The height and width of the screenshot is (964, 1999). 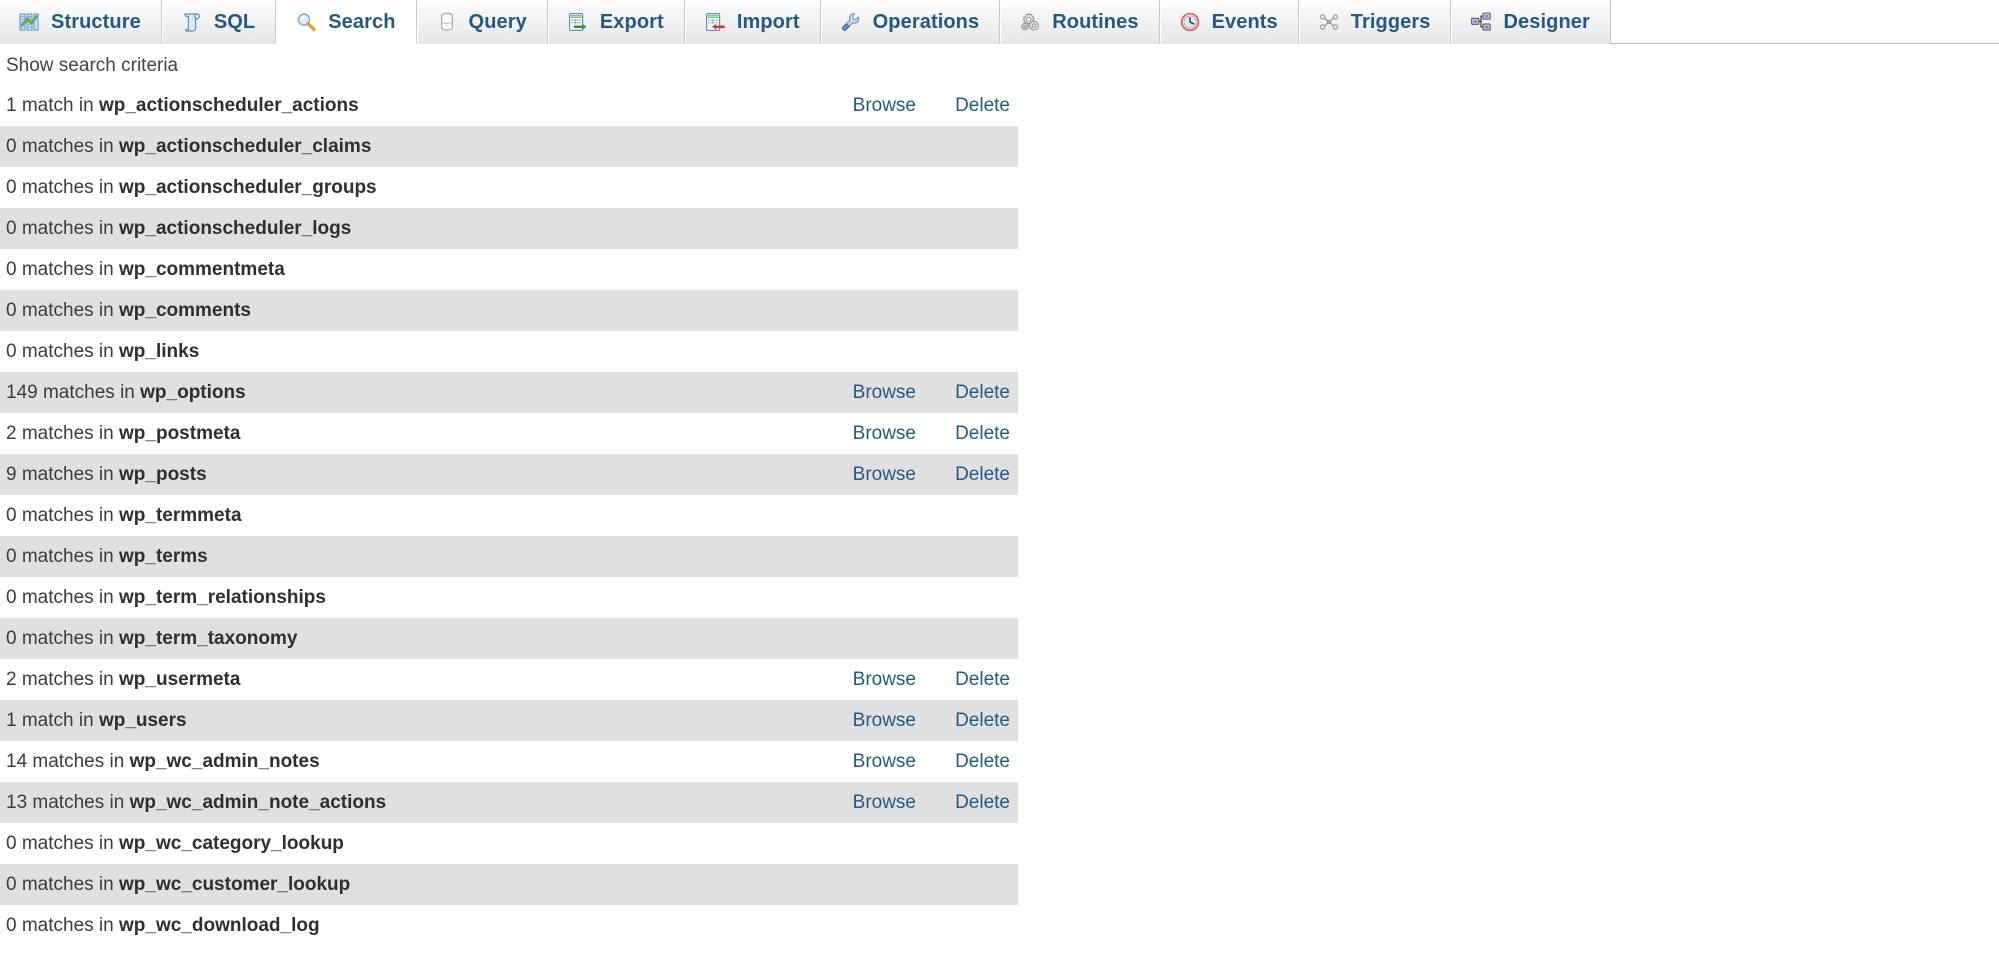 I want to click on tab-routines: Routines, so click(x=1080, y=22).